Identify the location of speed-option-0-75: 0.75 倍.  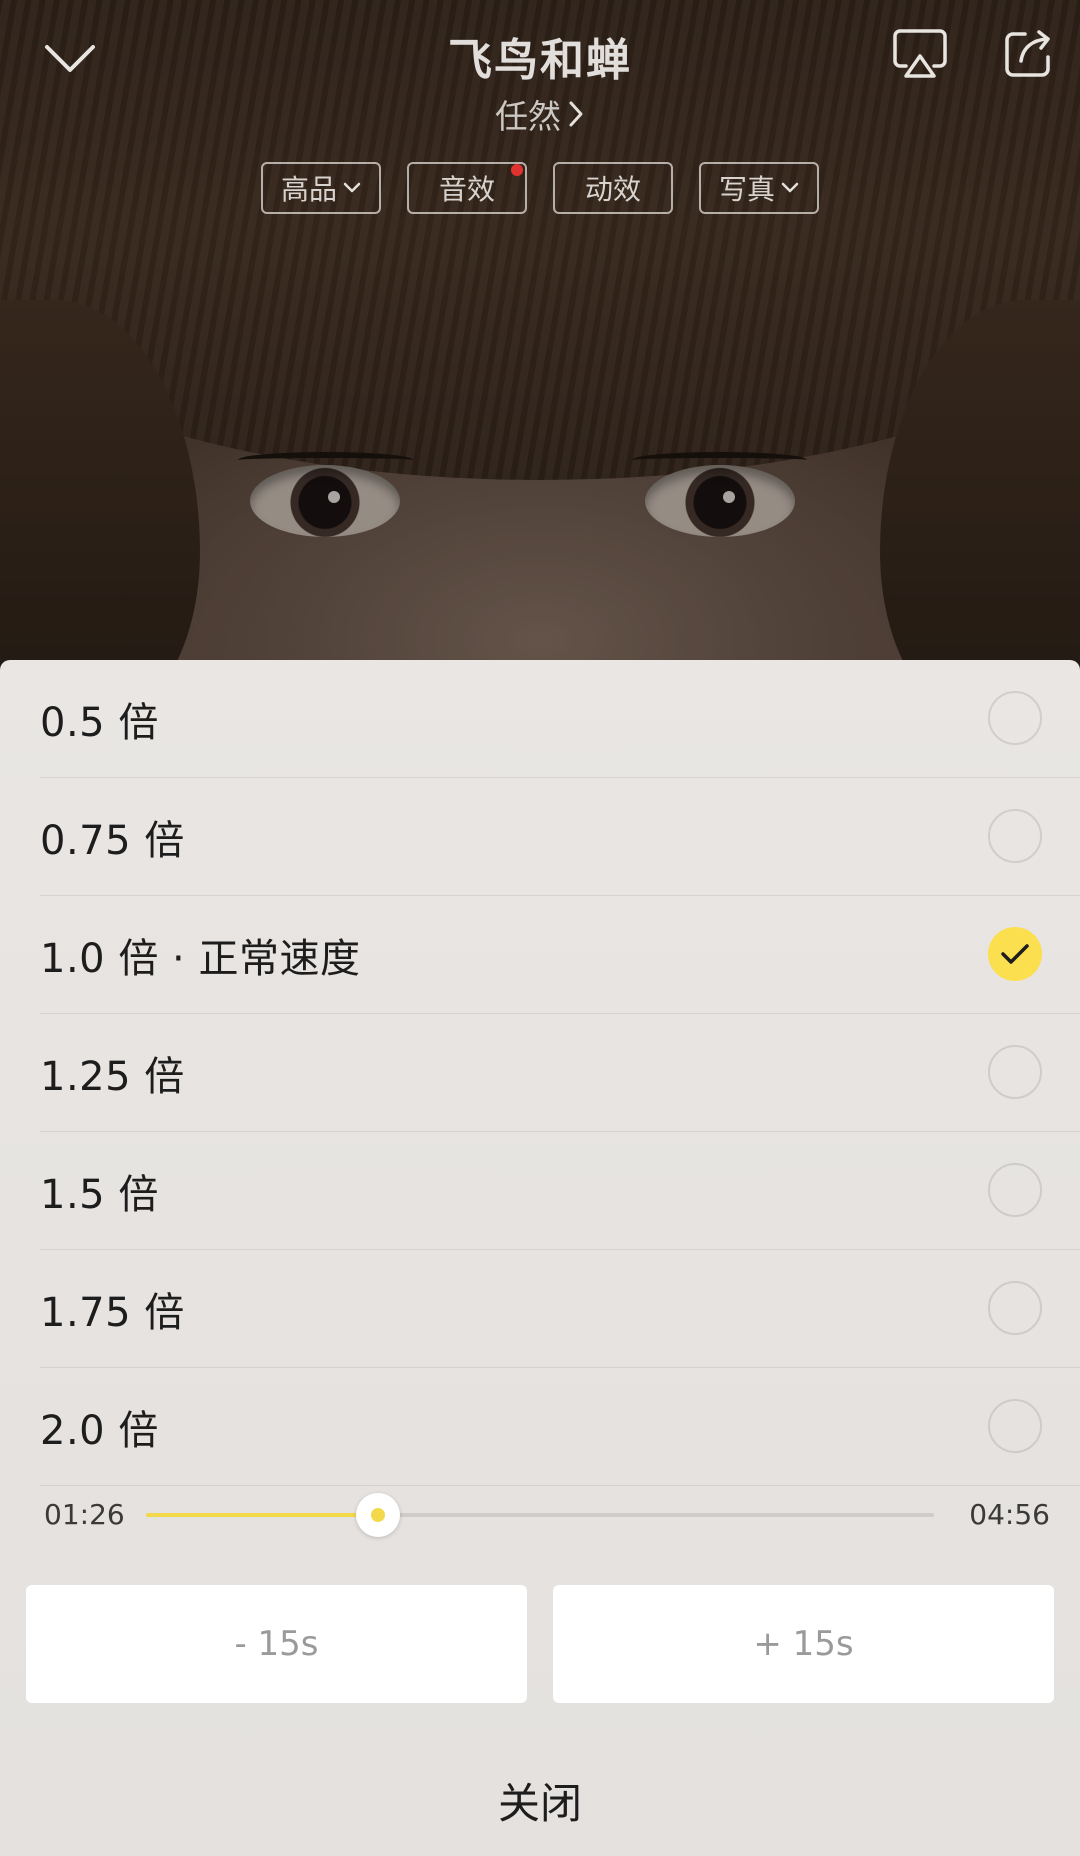
(560, 837).